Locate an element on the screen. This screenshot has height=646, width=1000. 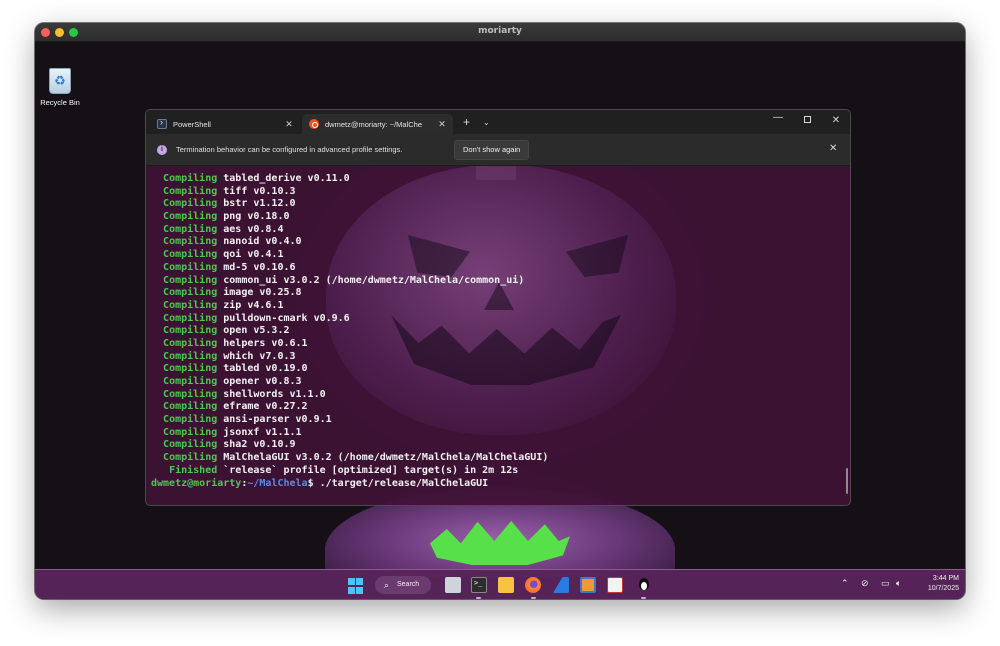
console-text: open v5.3.2 is located at coordinates (253, 331).